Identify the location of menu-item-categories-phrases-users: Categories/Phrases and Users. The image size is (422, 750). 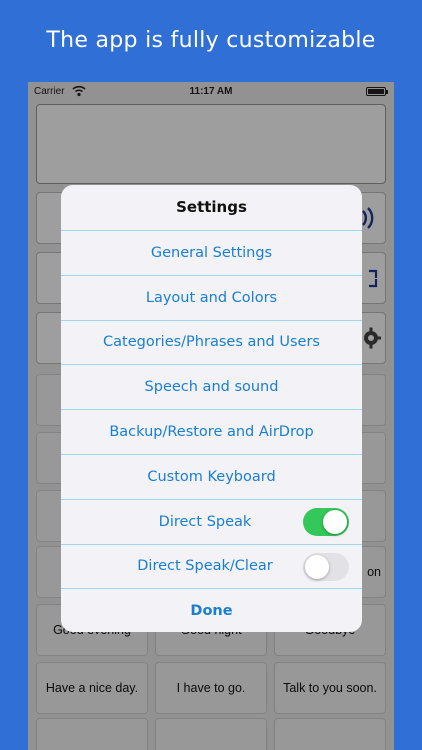
(211, 342).